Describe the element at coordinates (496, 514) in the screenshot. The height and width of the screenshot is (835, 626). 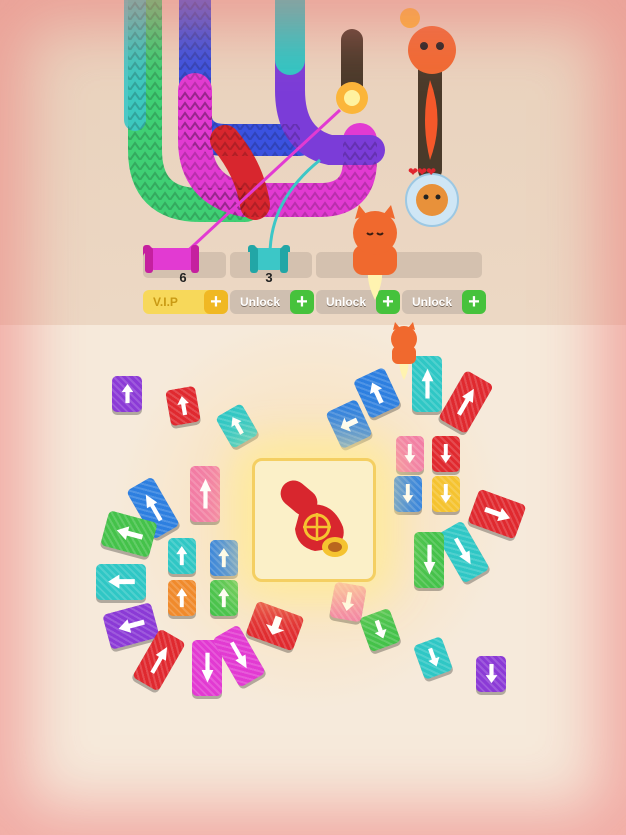
I see `arrow-right-icon` at that location.